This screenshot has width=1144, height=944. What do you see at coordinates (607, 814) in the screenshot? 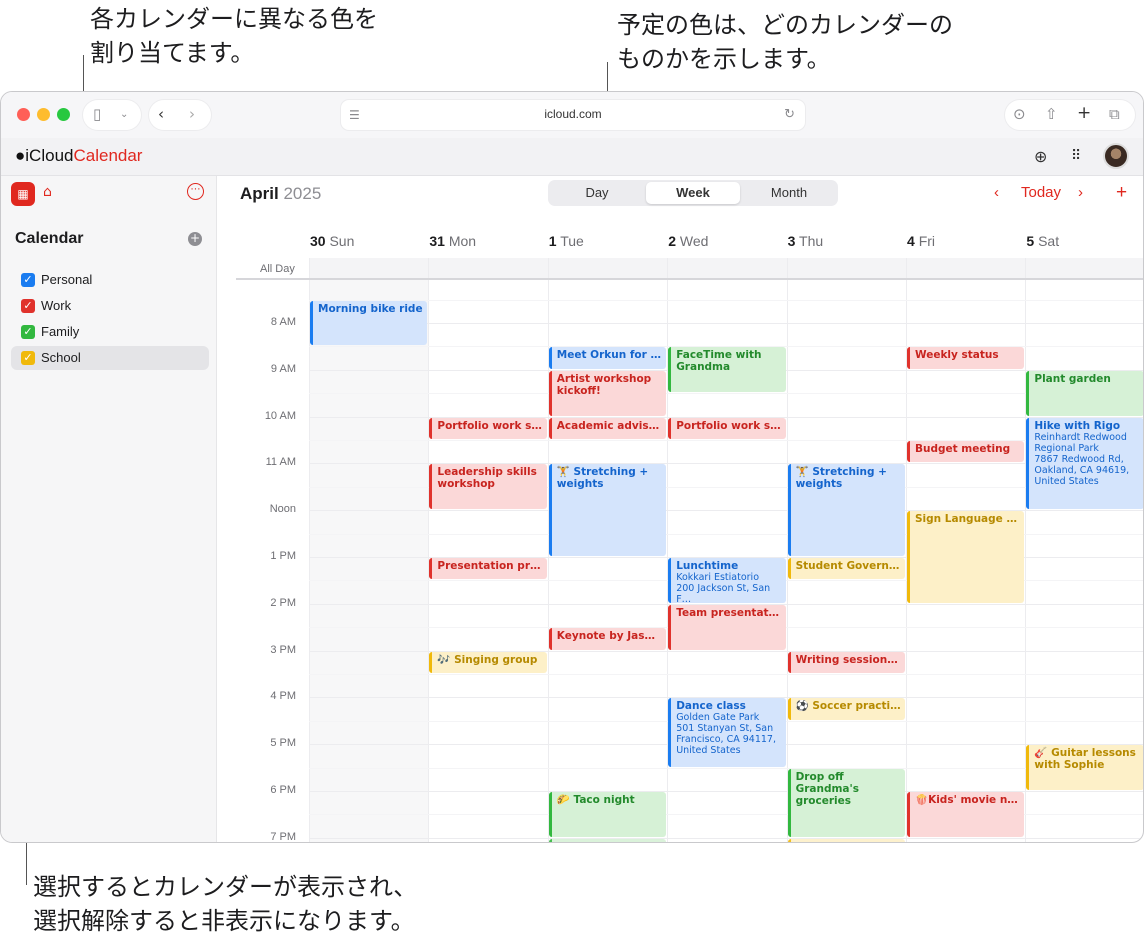
I see `calendar-event: 🌮 Taco night` at bounding box center [607, 814].